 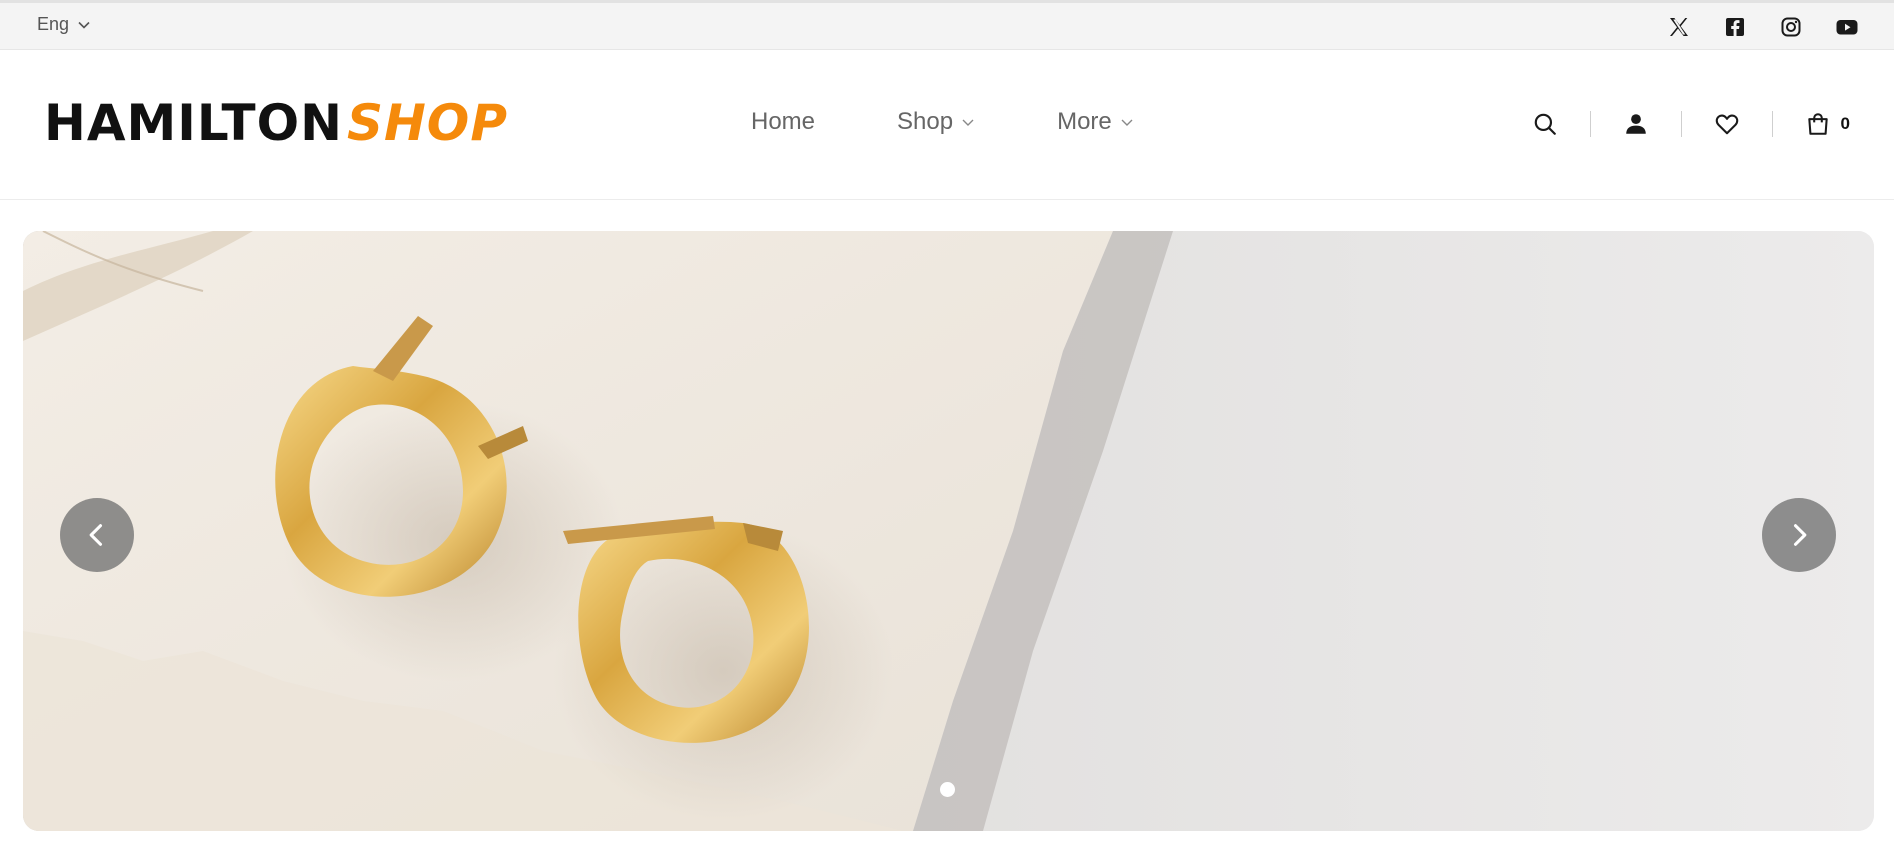 I want to click on cart-bag-icon, so click(x=1818, y=124).